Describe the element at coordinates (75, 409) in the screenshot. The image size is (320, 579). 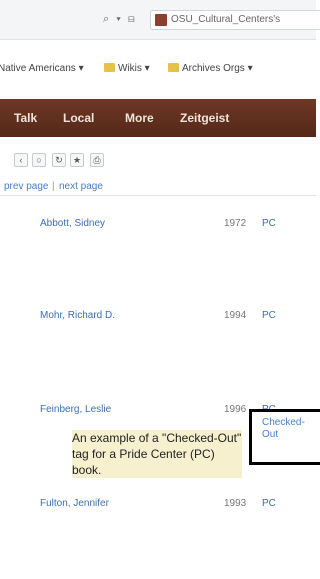
I see `record-name-link: Feinberg, Leslie` at that location.